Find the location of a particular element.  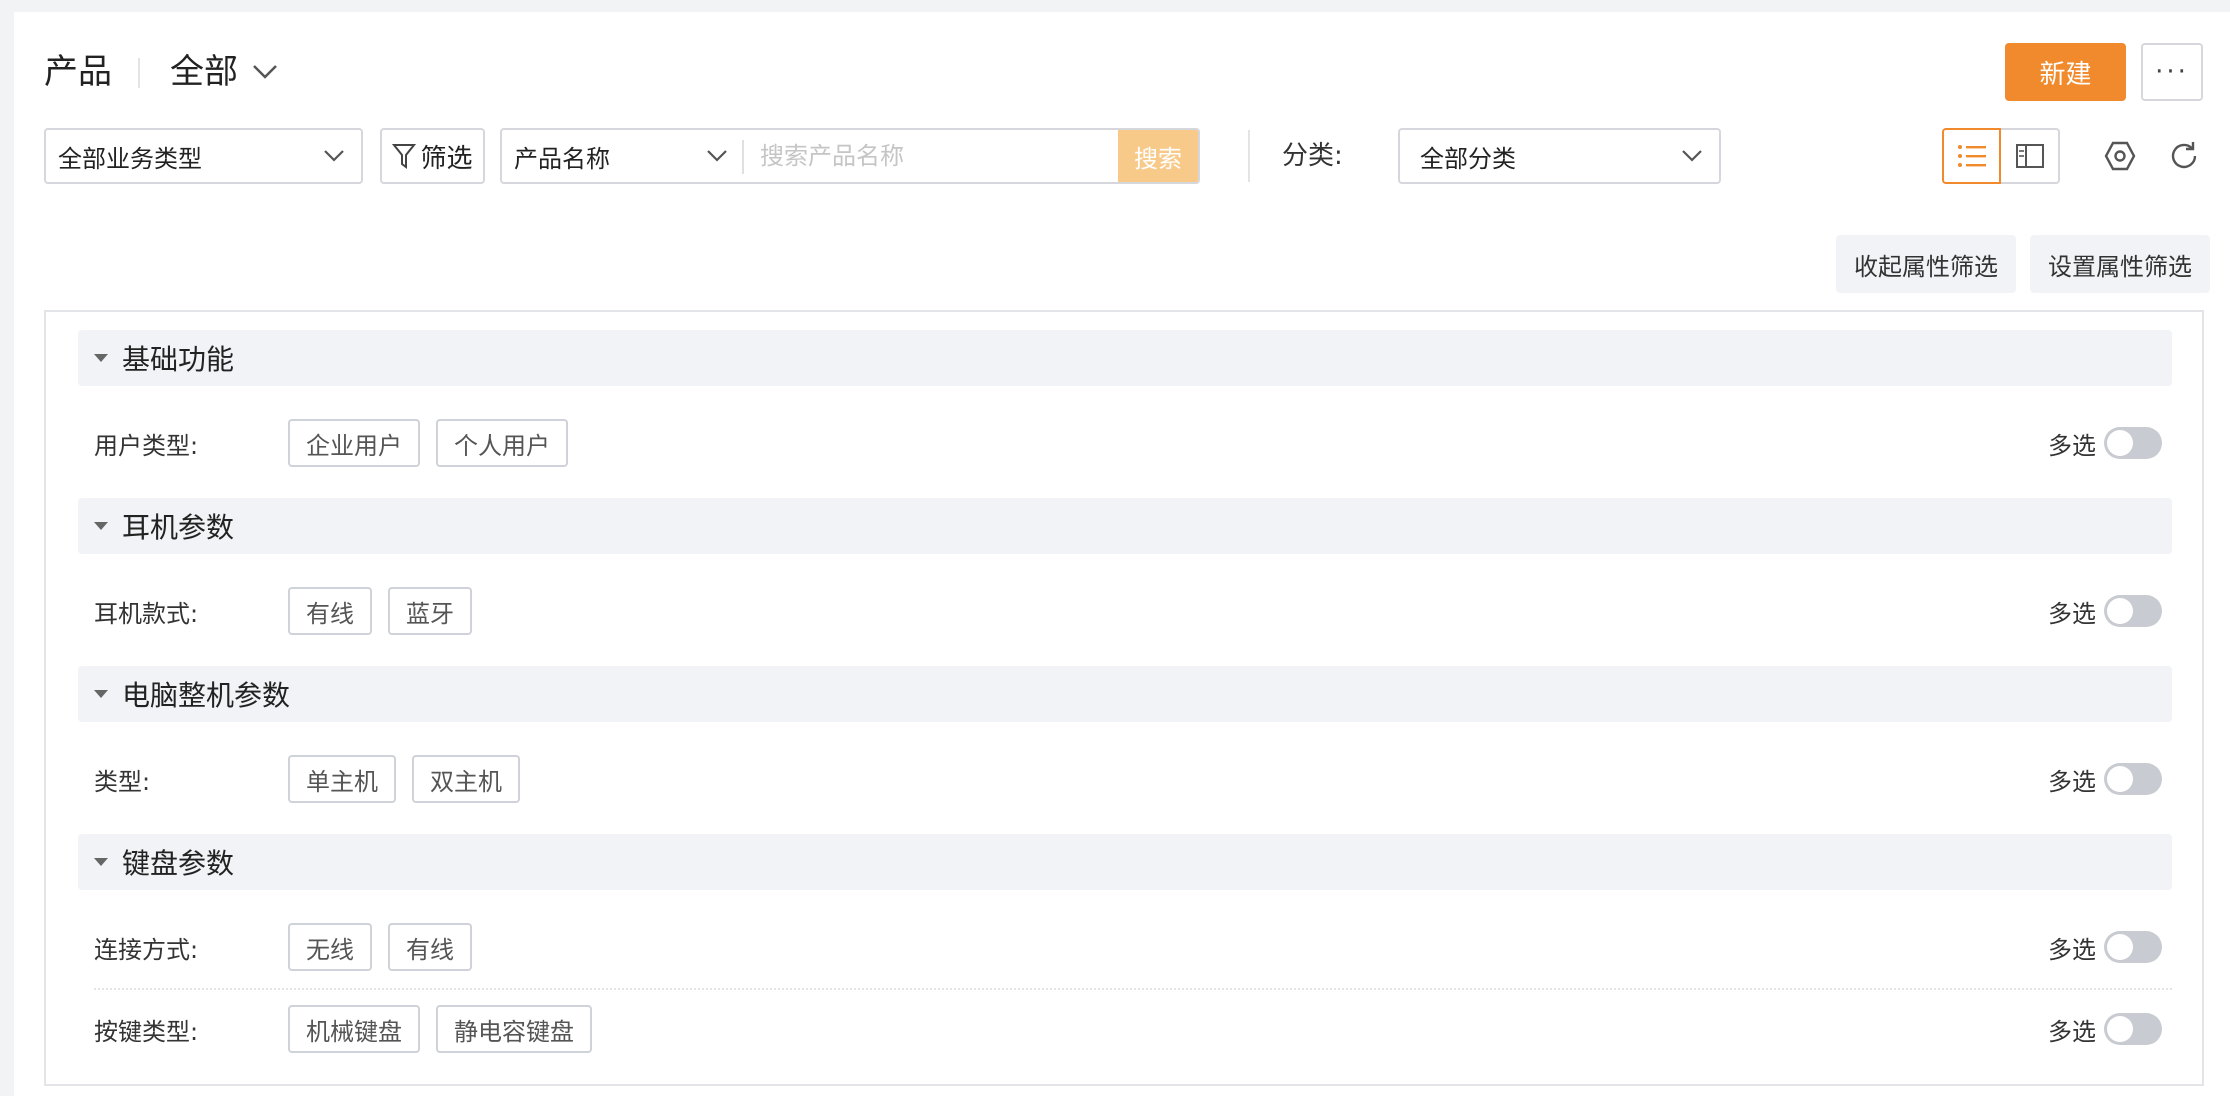

filter-label: 筛选 is located at coordinates (446, 158).